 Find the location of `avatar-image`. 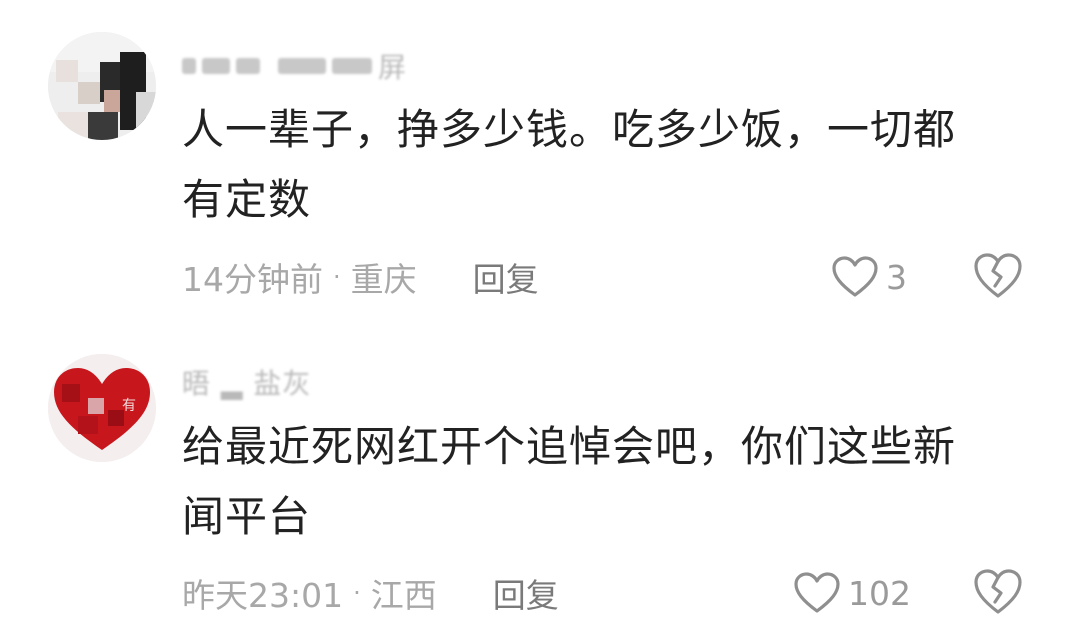

avatar-image is located at coordinates (102, 86).